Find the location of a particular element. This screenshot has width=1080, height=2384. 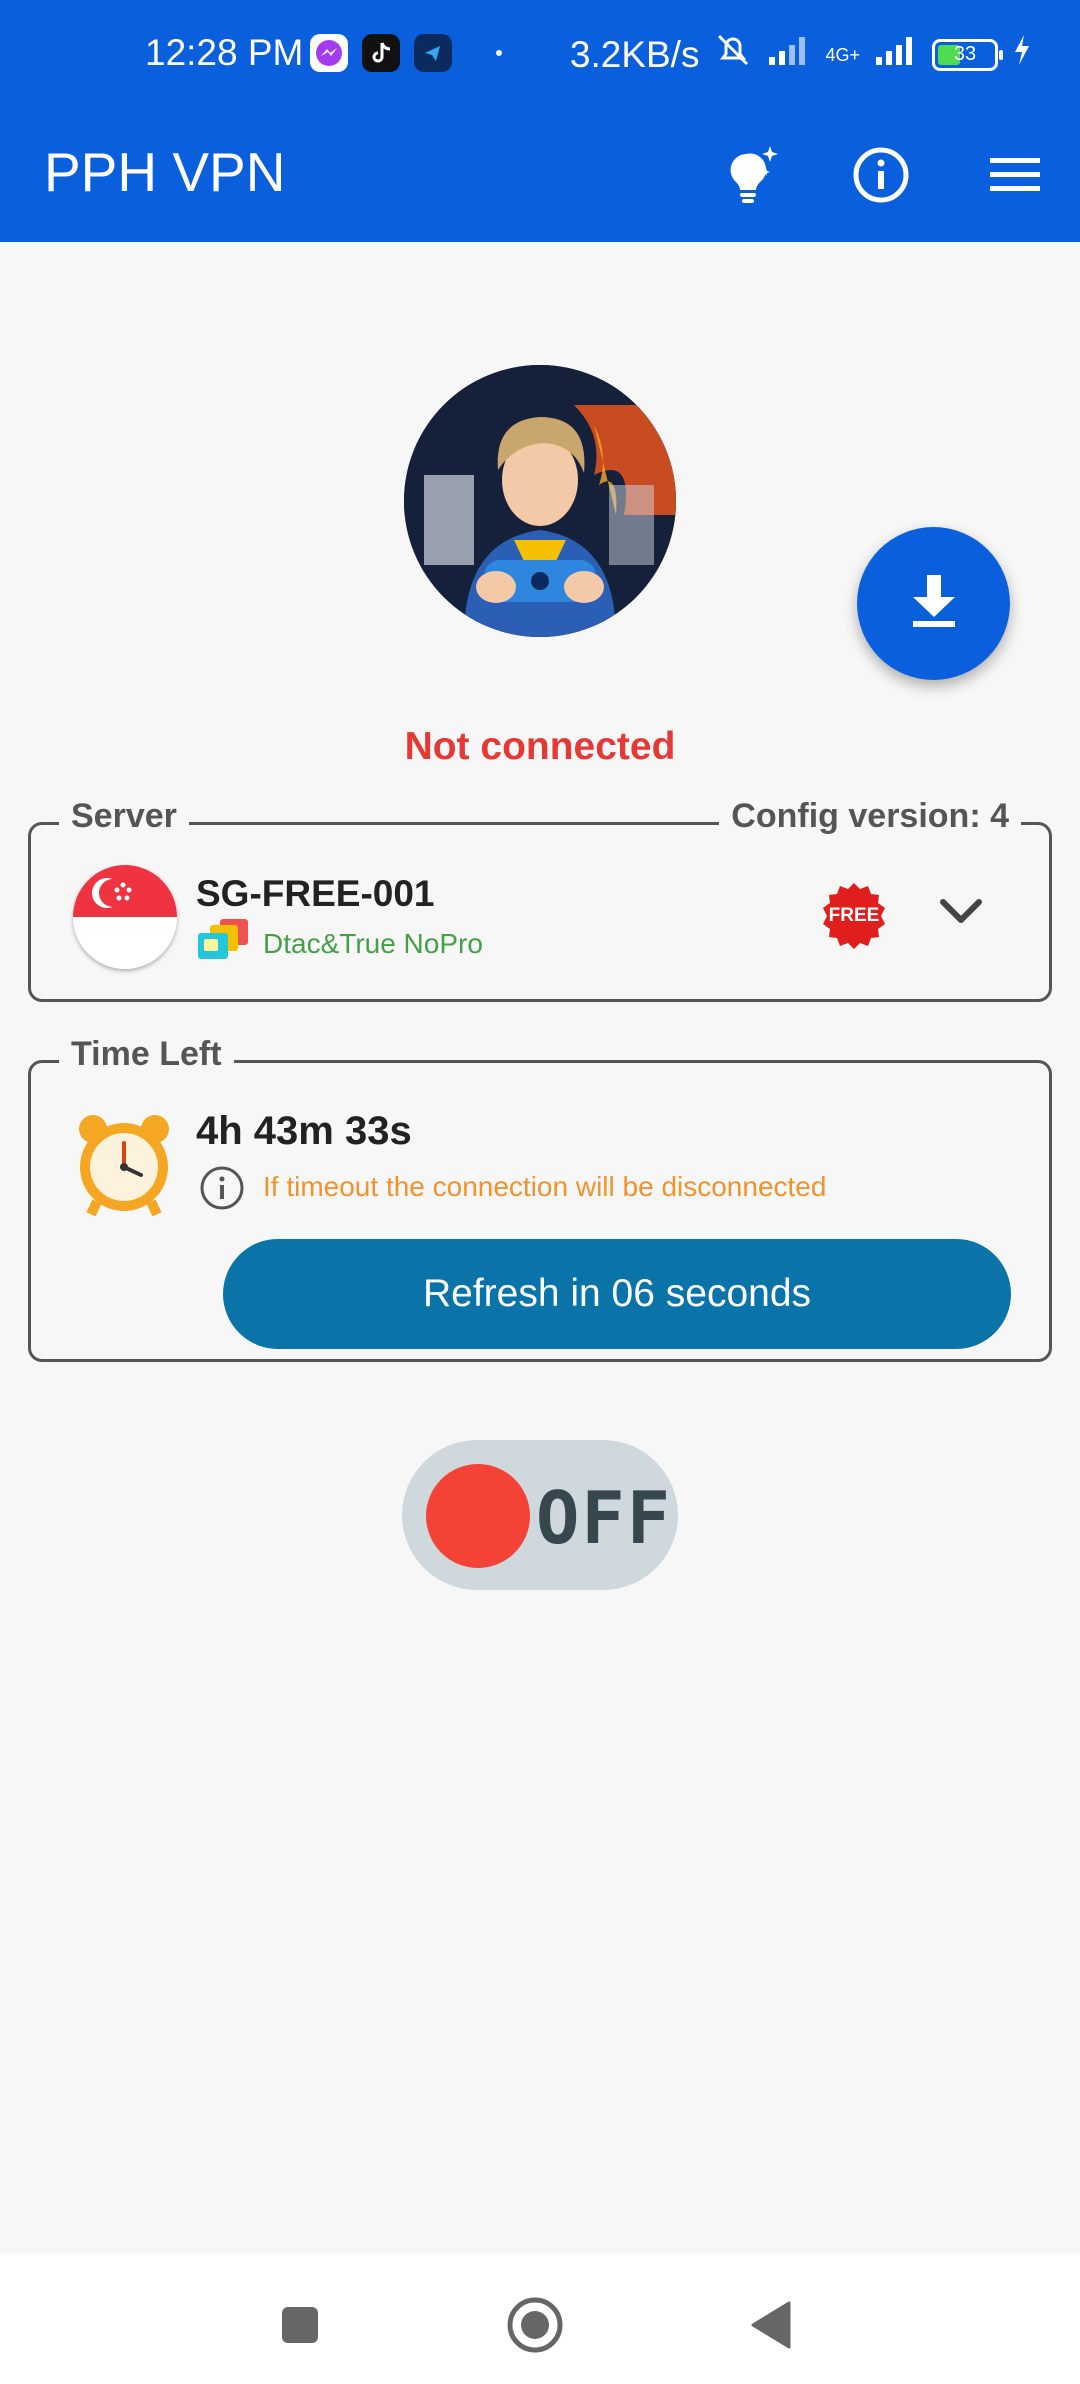

toggle-label: OFF is located at coordinates (604, 1518).